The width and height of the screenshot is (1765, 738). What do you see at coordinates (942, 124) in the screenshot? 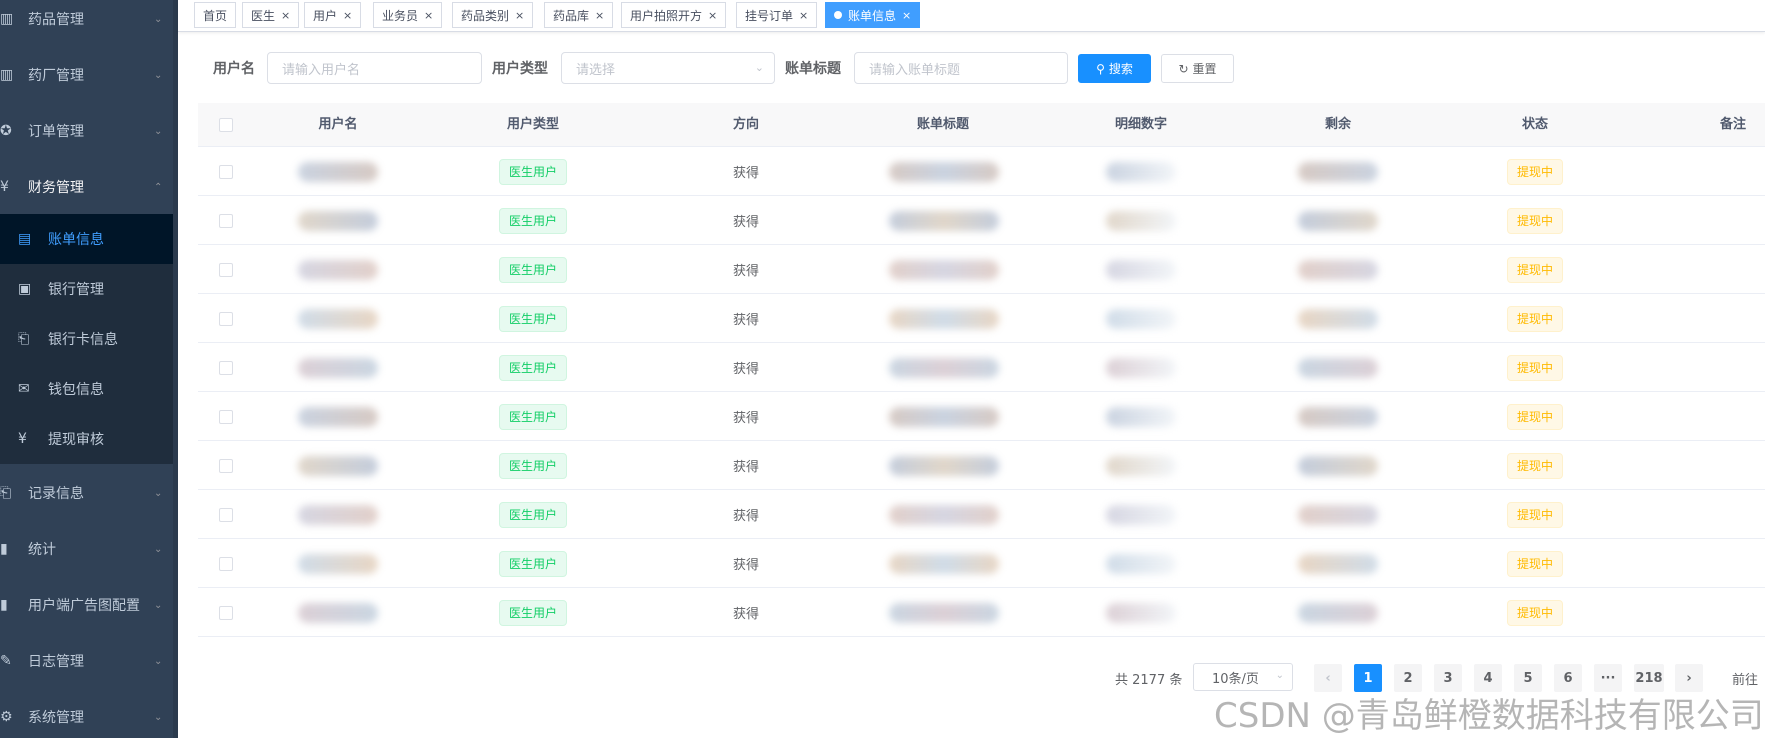
I see `col-bill-title: 账单标题` at bounding box center [942, 124].